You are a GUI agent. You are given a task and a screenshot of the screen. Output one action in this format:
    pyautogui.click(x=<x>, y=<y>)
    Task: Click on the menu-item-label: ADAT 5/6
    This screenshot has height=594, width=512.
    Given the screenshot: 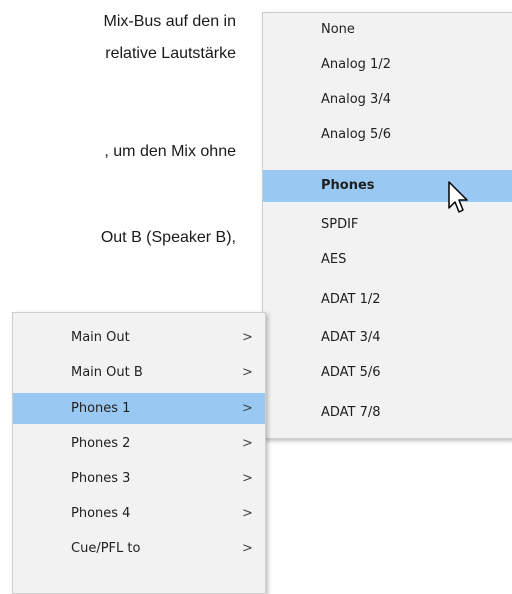 What is the action you would take?
    pyautogui.click(x=351, y=372)
    